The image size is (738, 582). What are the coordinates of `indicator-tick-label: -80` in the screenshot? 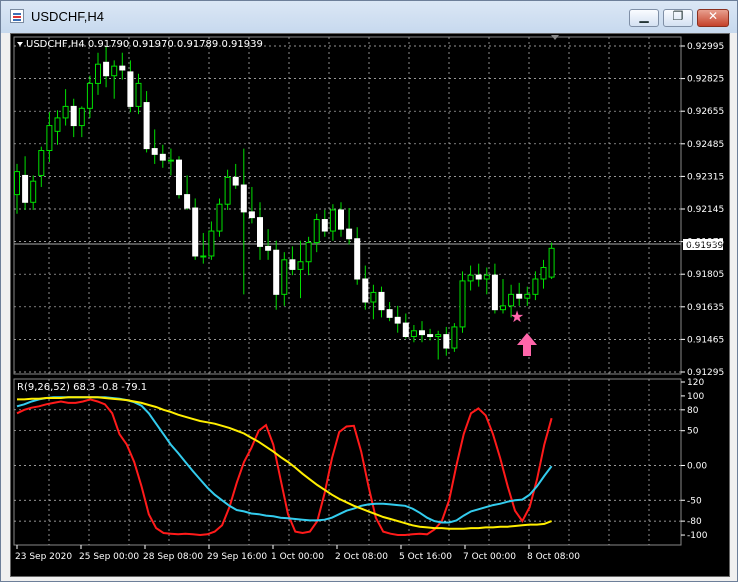 It's located at (694, 522).